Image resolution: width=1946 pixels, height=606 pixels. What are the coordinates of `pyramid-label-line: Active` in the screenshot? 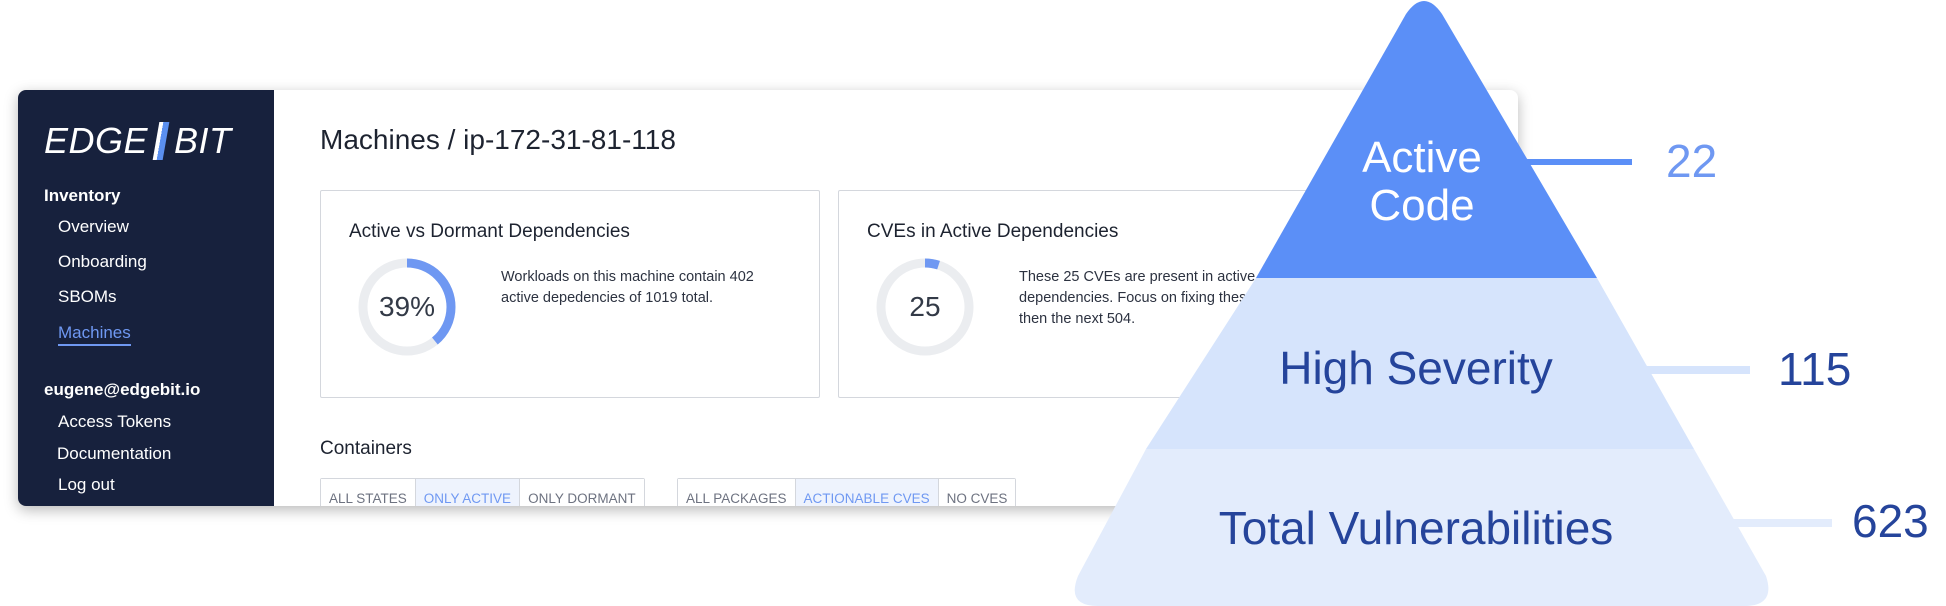 It's located at (1422, 157).